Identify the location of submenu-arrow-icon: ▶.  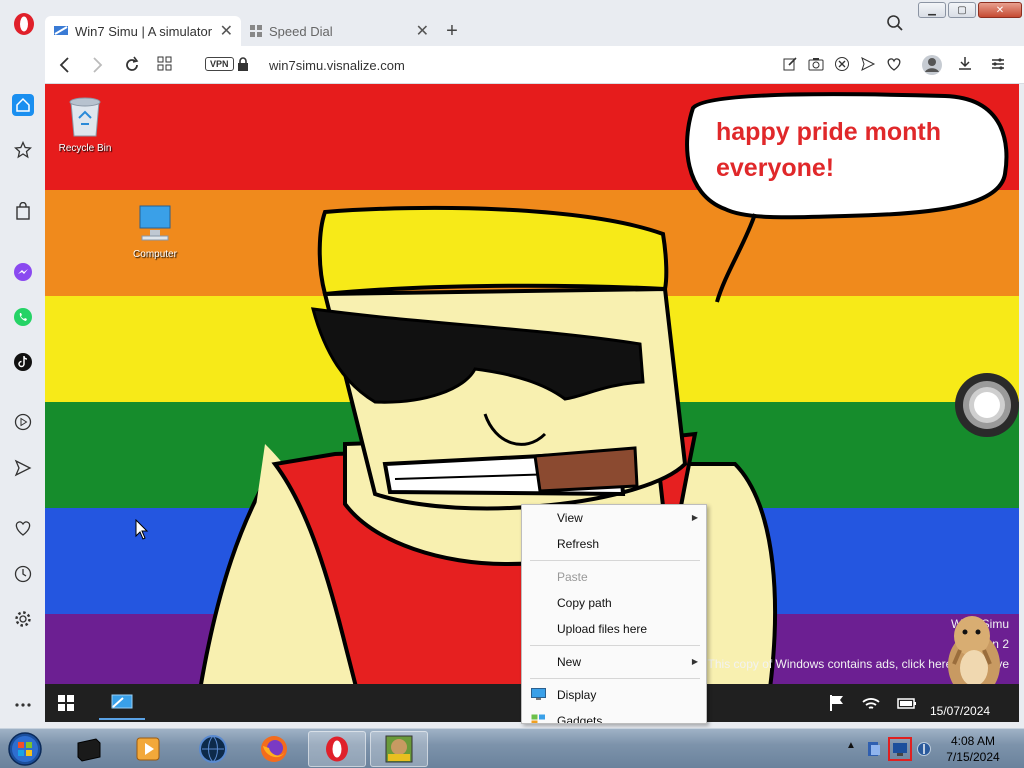
(694, 517).